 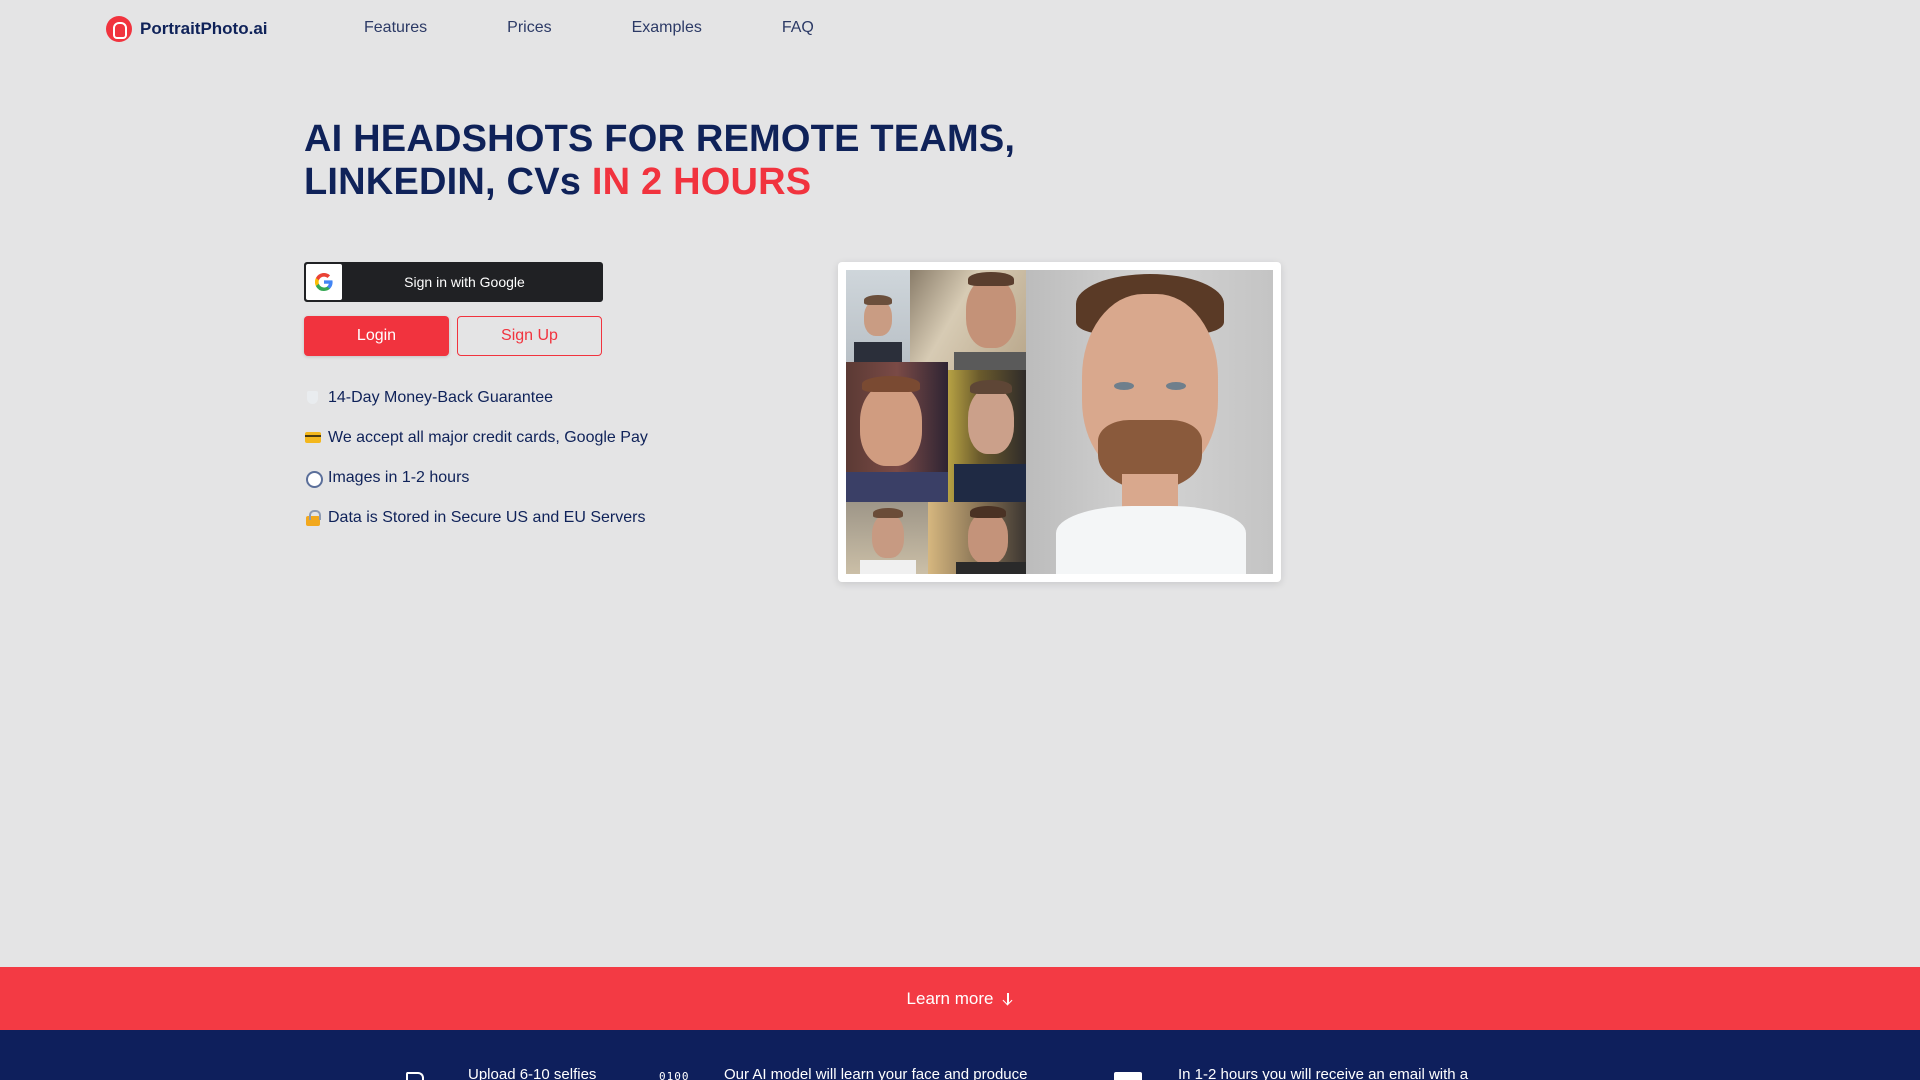 What do you see at coordinates (395, 28) in the screenshot?
I see `nav-link-features: Features` at bounding box center [395, 28].